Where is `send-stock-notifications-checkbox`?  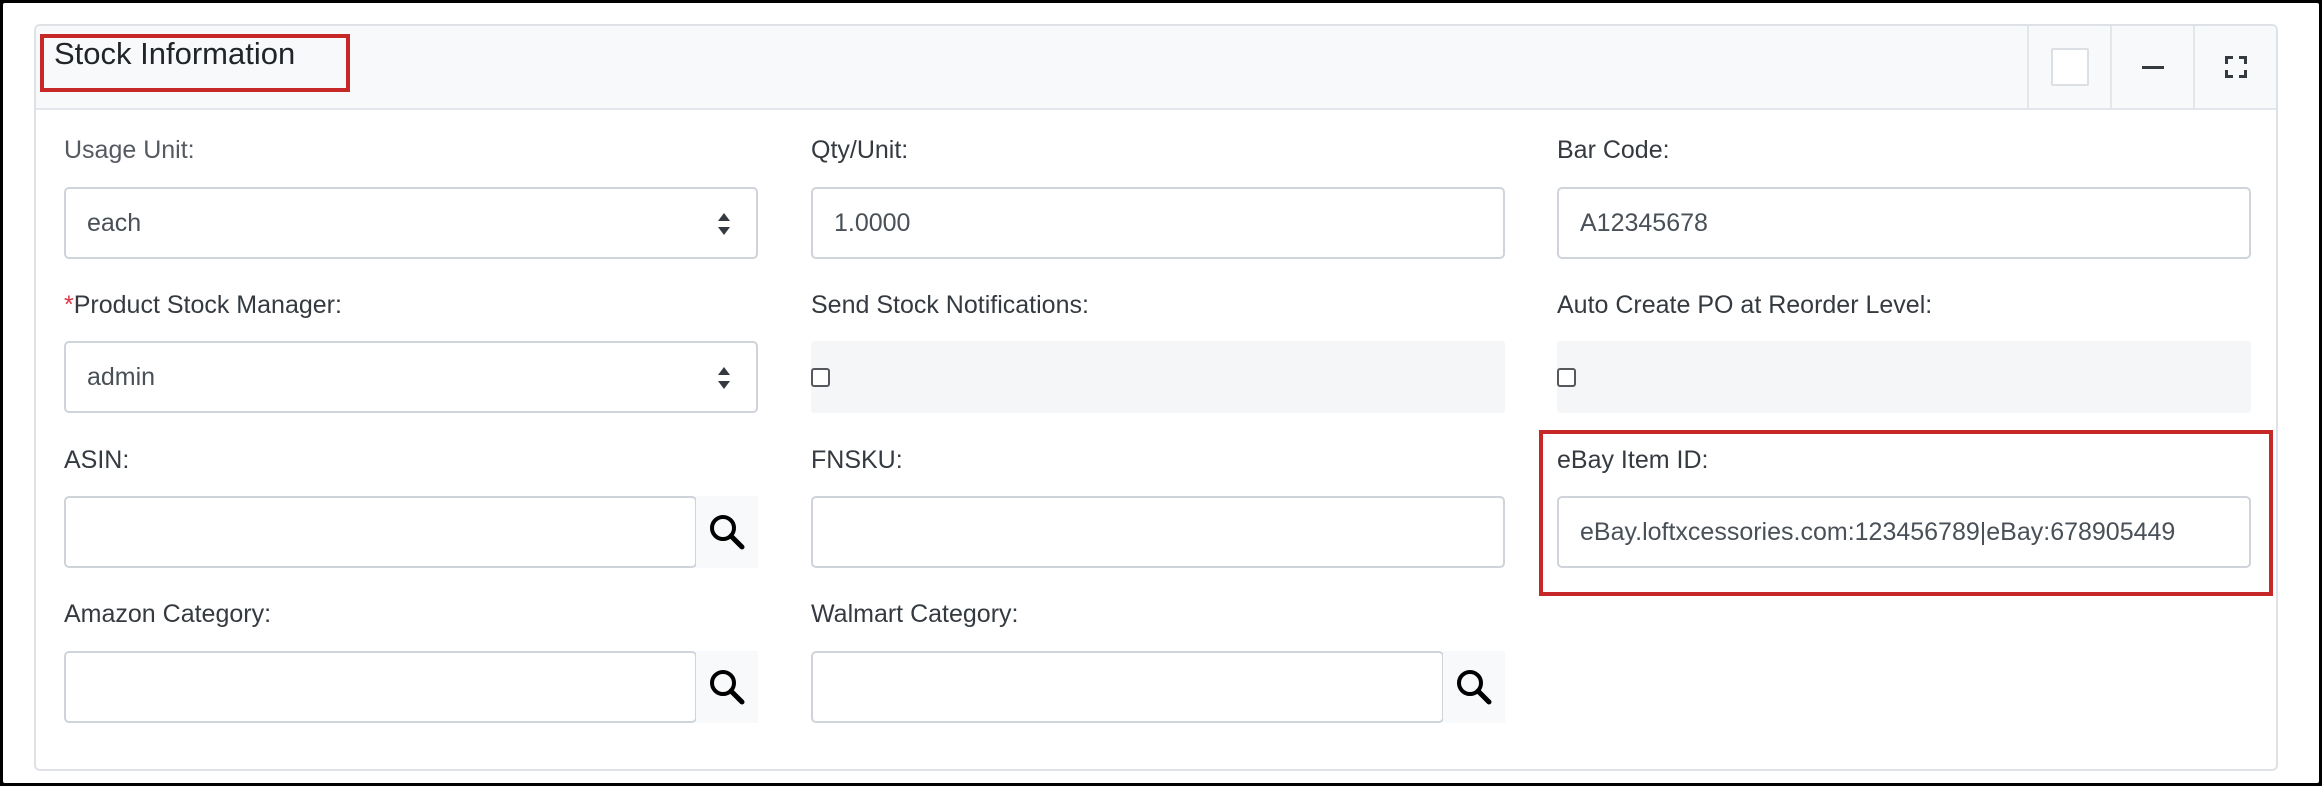
send-stock-notifications-checkbox is located at coordinates (820, 377).